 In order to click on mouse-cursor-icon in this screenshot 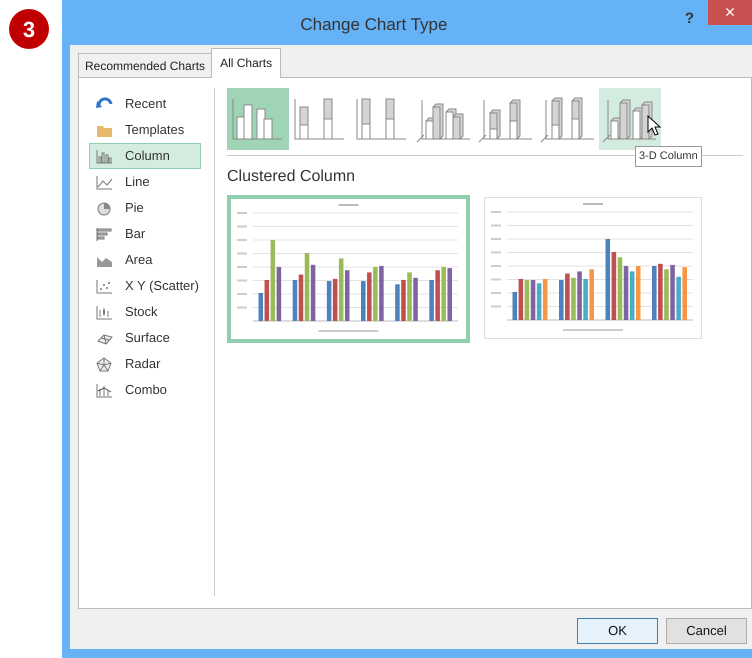, I will do `click(654, 126)`.